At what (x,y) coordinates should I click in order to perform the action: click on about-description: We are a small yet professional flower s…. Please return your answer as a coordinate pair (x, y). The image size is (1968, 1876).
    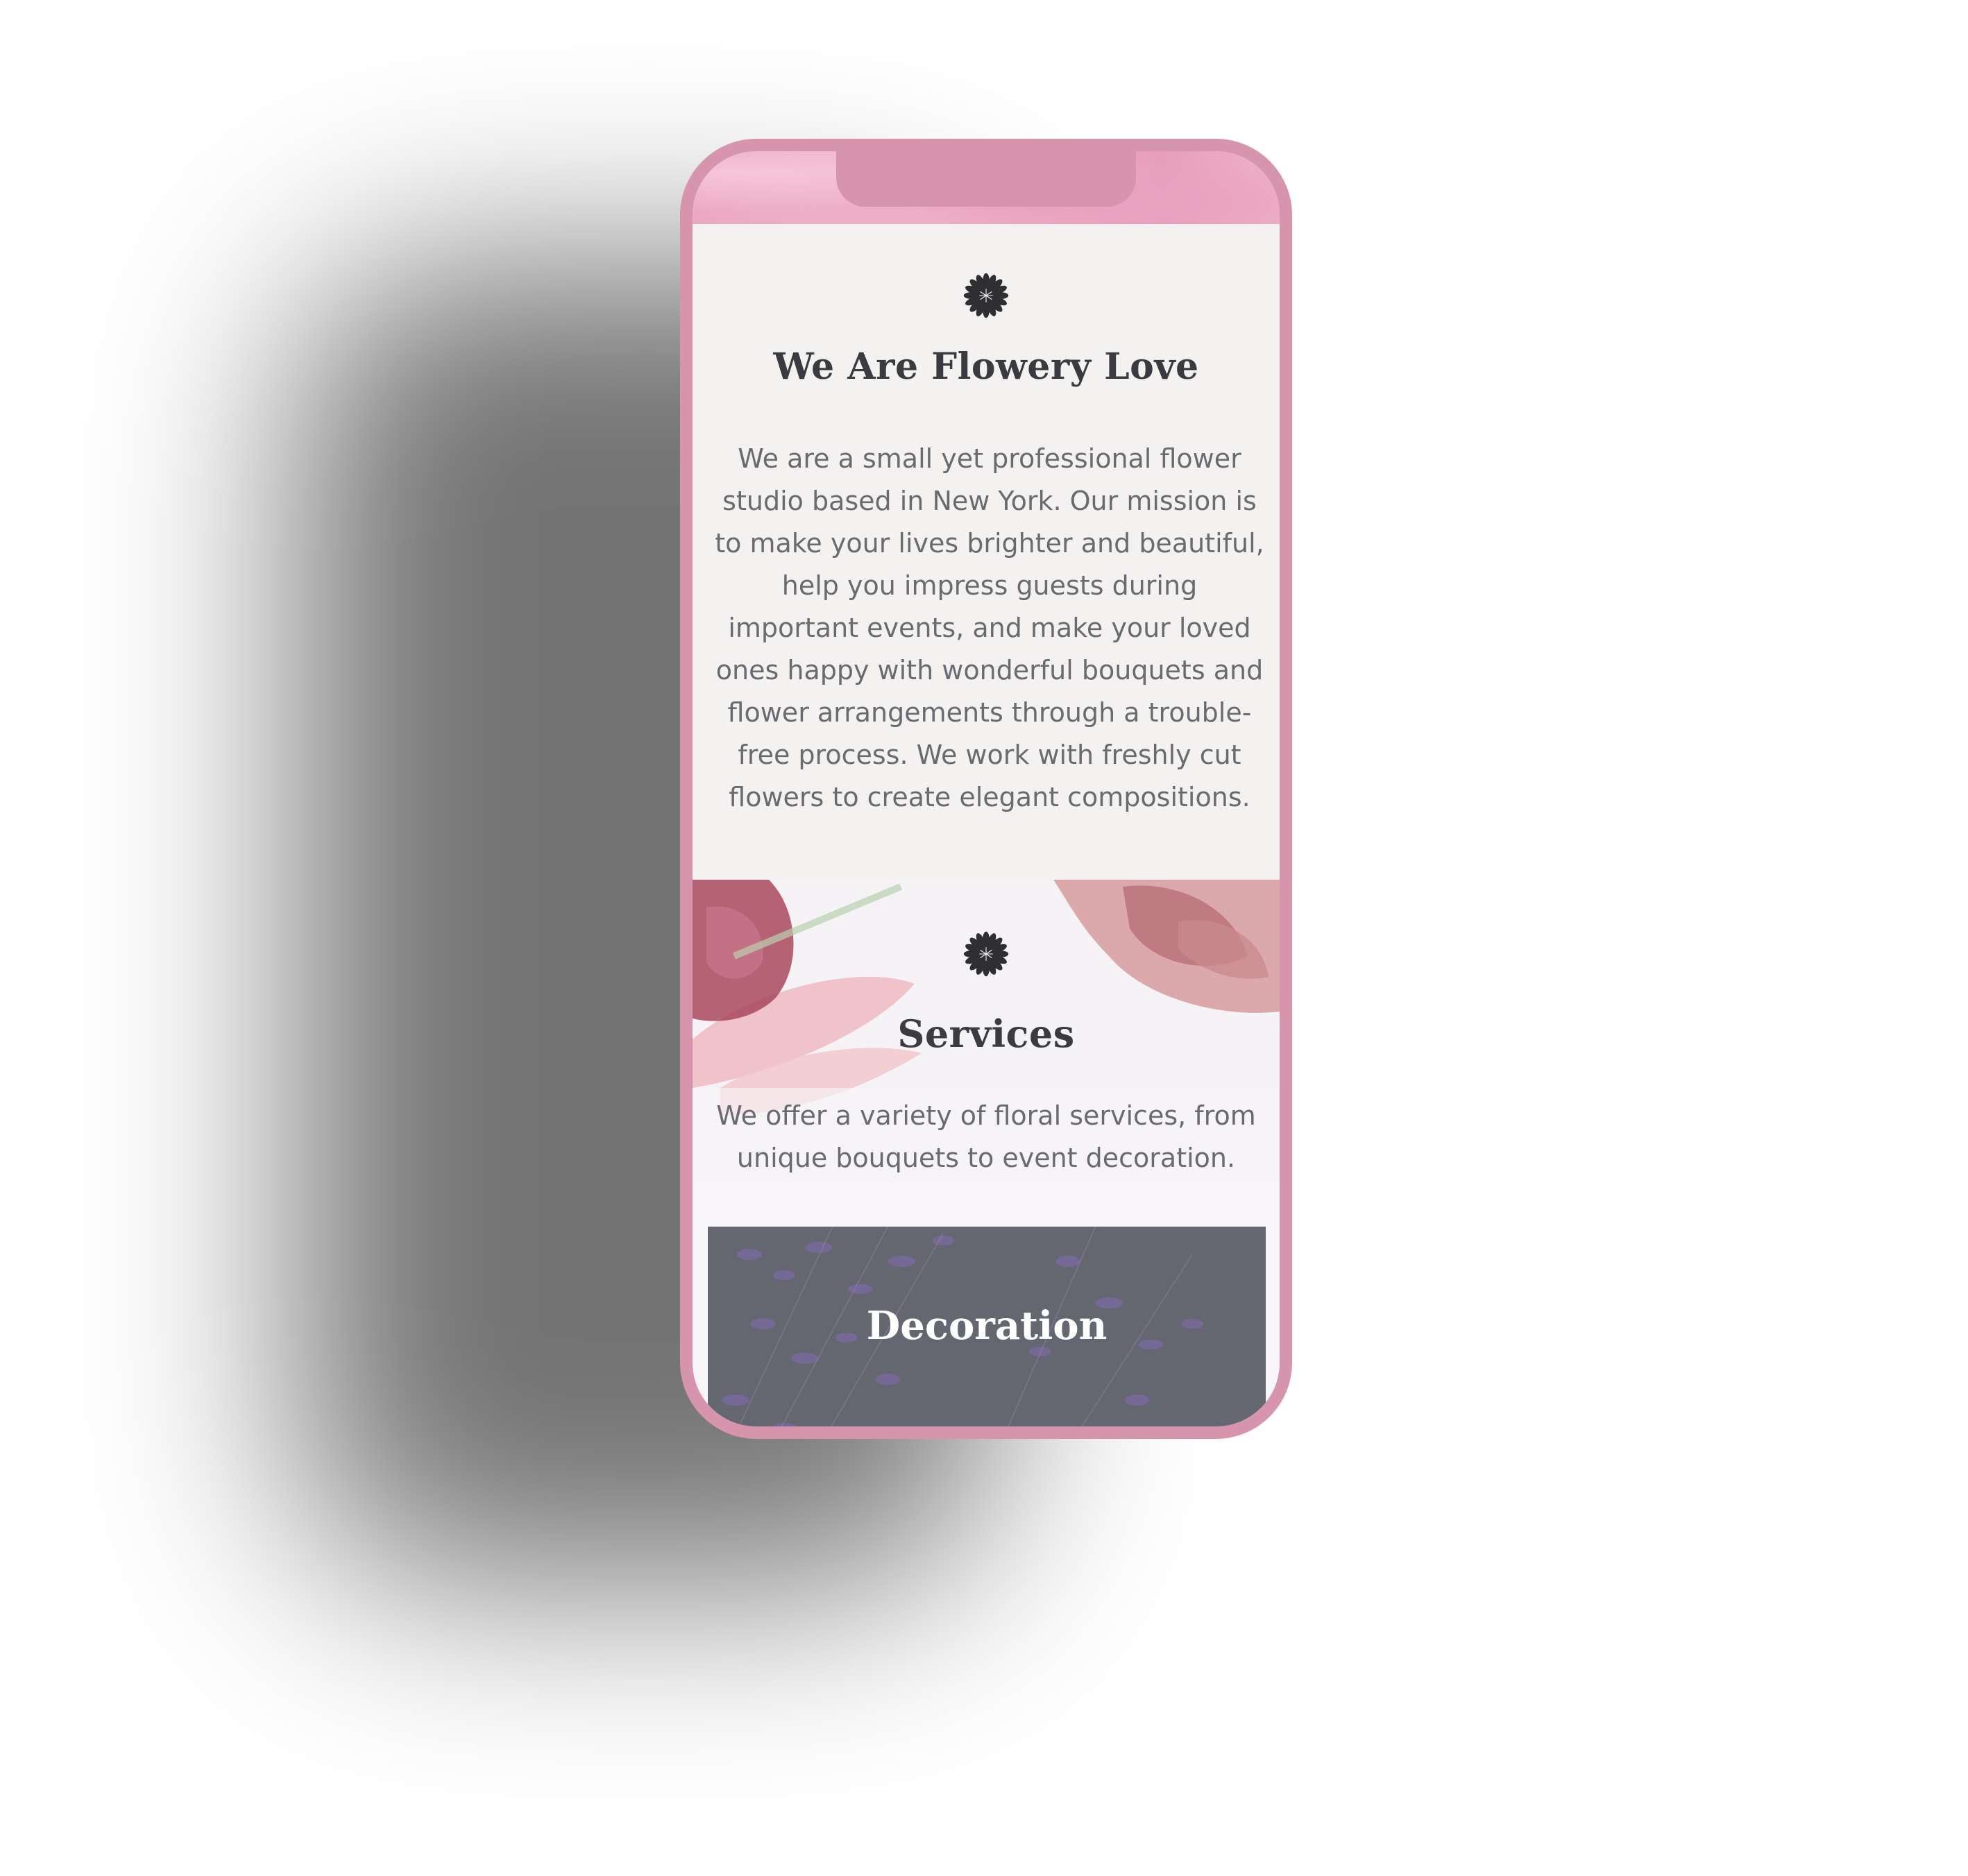
    Looking at the image, I should click on (990, 627).